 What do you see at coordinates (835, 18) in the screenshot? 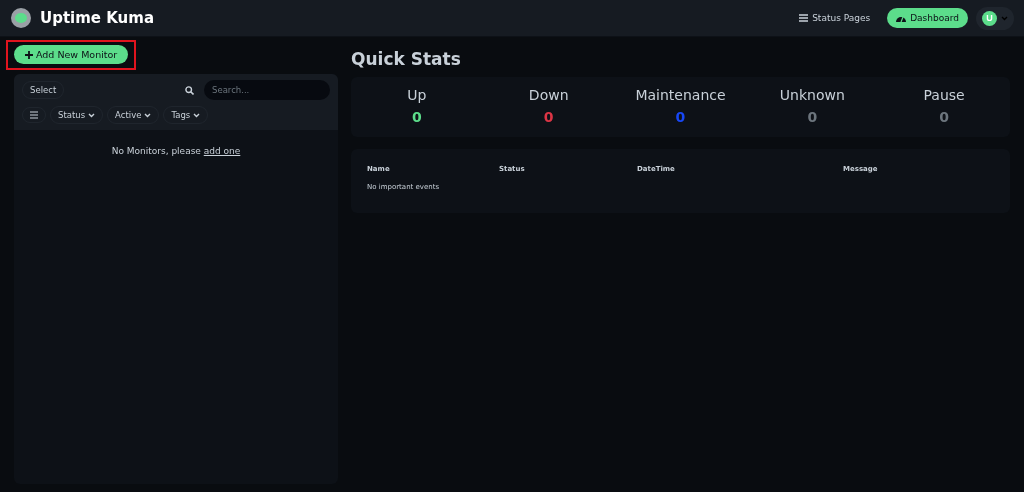
I see `nav-link: Status Pages` at bounding box center [835, 18].